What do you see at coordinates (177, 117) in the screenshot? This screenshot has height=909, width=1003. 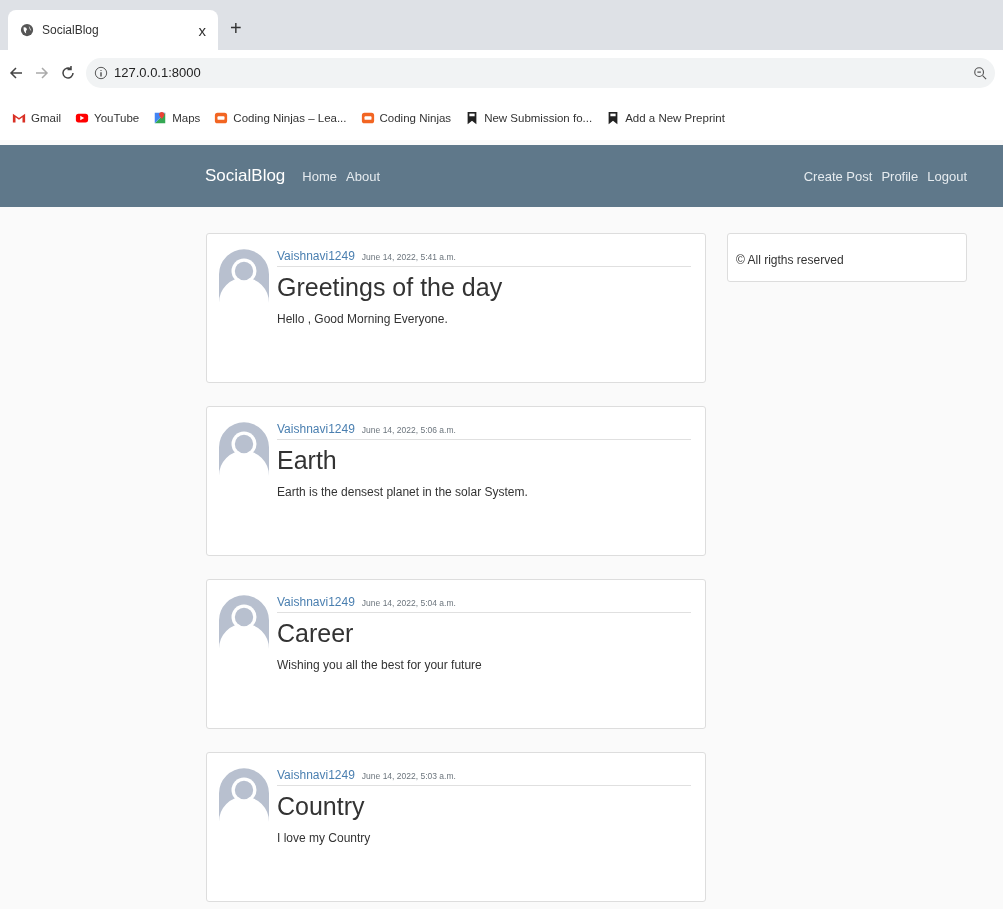 I see `bookmark-item: Maps` at bounding box center [177, 117].